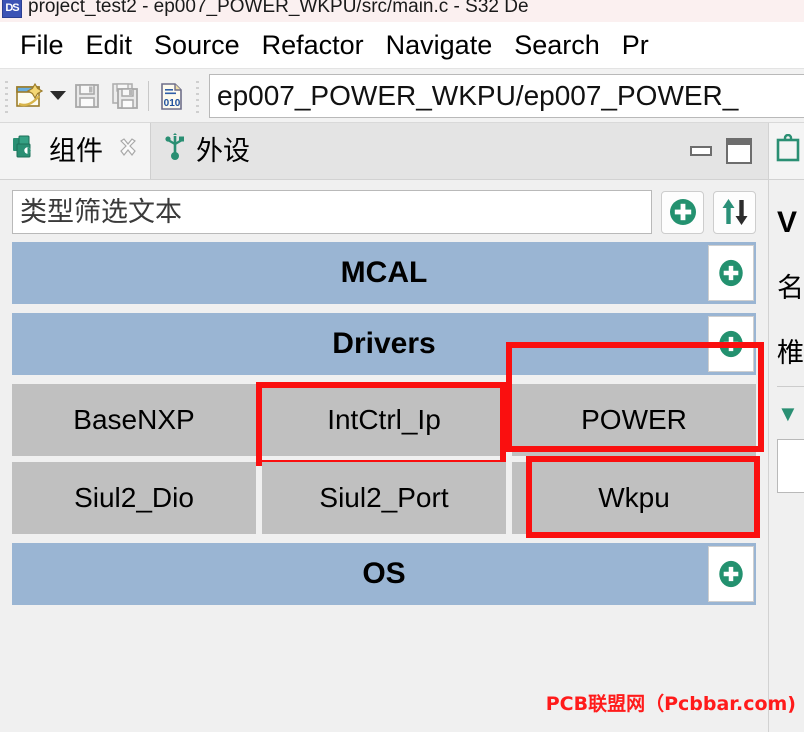  What do you see at coordinates (148, 95) in the screenshot?
I see `toolbar-separator` at bounding box center [148, 95].